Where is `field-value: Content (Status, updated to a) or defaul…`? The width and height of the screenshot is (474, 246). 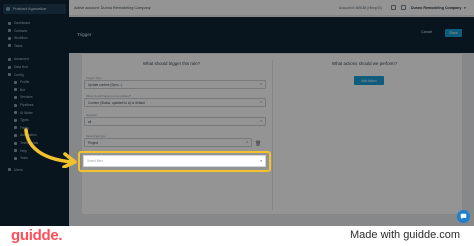 field-value: Content (Status, updated to a) or defaul… is located at coordinates (116, 102).